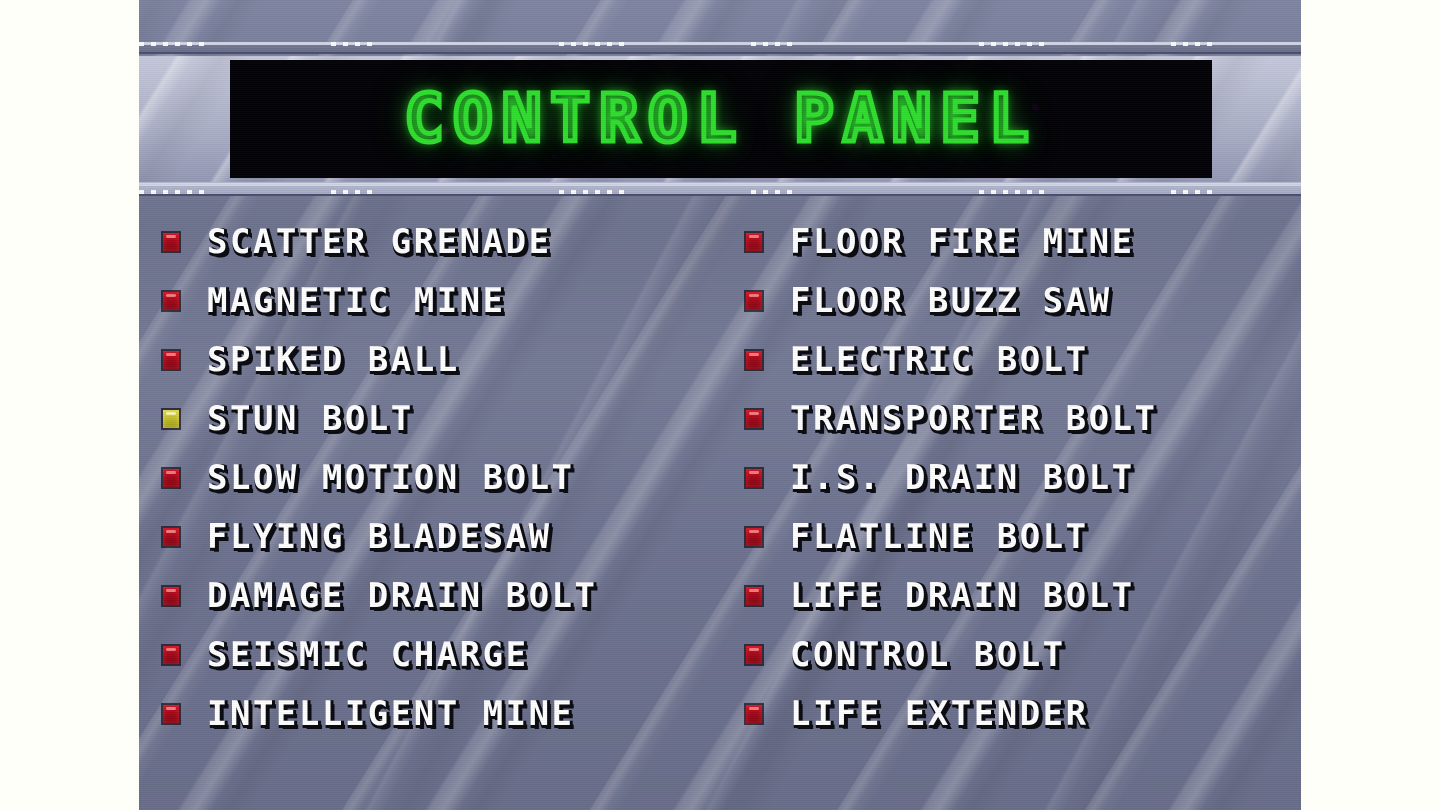 This screenshot has width=1440, height=810. Describe the element at coordinates (391, 713) in the screenshot. I see `option-label: INTELLIGENT MINE` at that location.